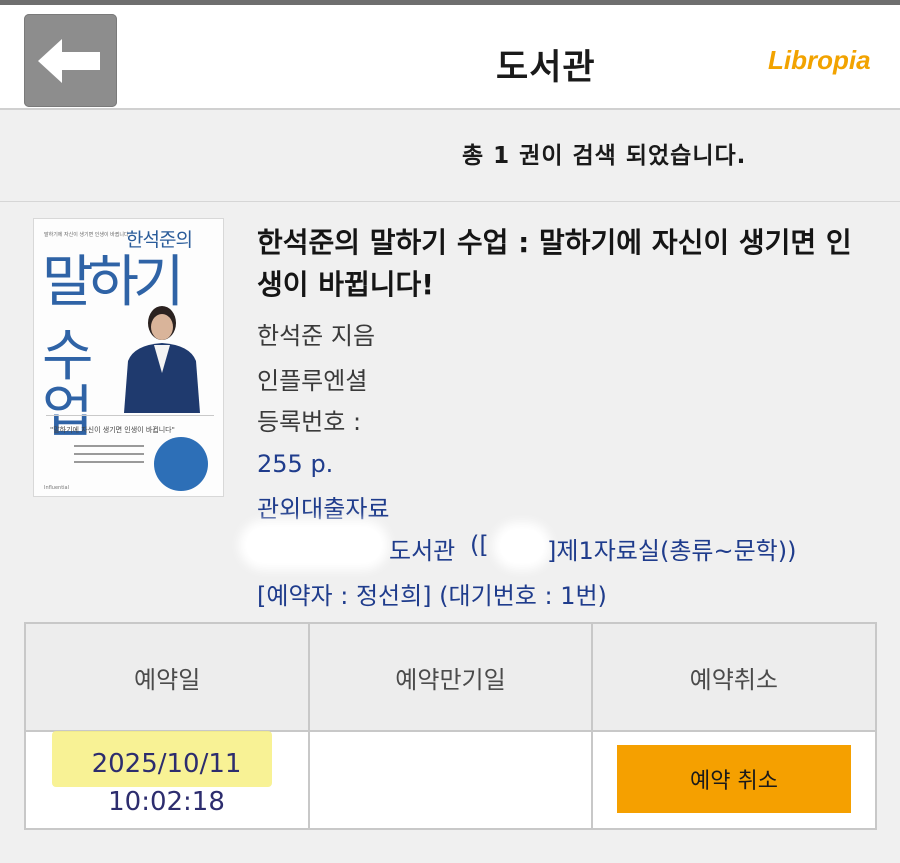  Describe the element at coordinates (450, 780) in the screenshot. I see `expiry-date-cell` at that location.